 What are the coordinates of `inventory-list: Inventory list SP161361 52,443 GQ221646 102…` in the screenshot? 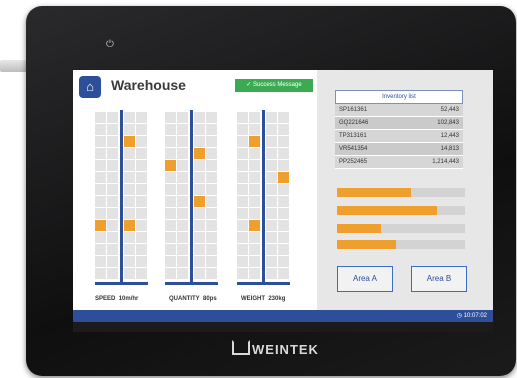 It's located at (399, 129).